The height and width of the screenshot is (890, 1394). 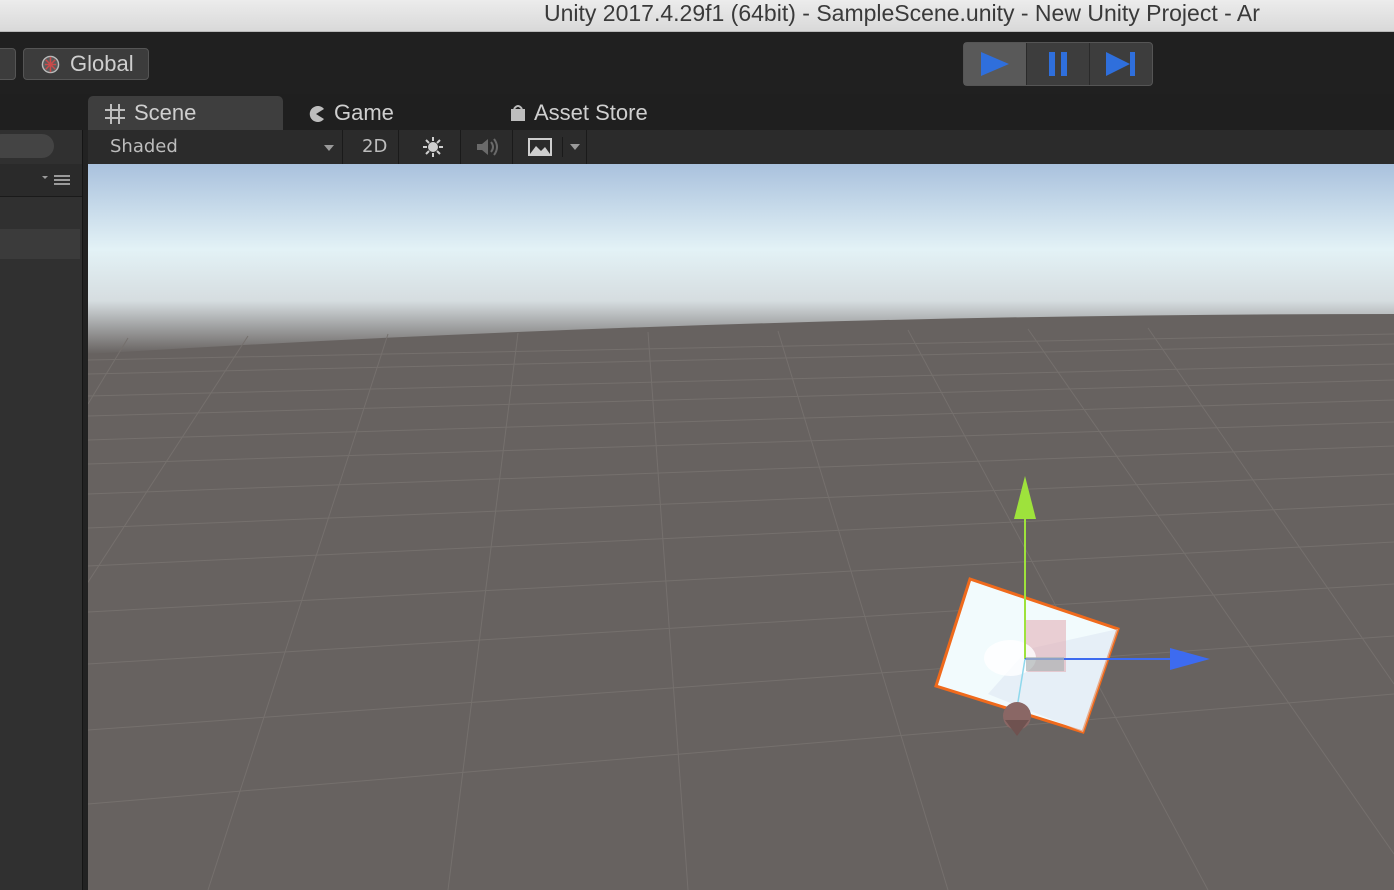 I want to click on 2d-toggle-button: 2D, so click(x=370, y=147).